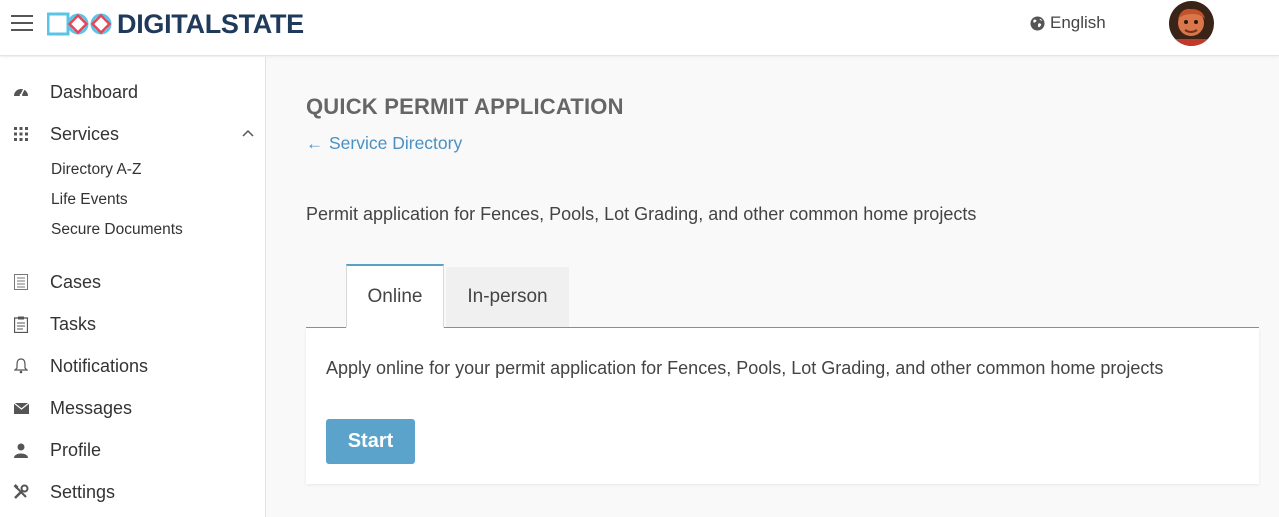  I want to click on language-selector: English, so click(1068, 23).